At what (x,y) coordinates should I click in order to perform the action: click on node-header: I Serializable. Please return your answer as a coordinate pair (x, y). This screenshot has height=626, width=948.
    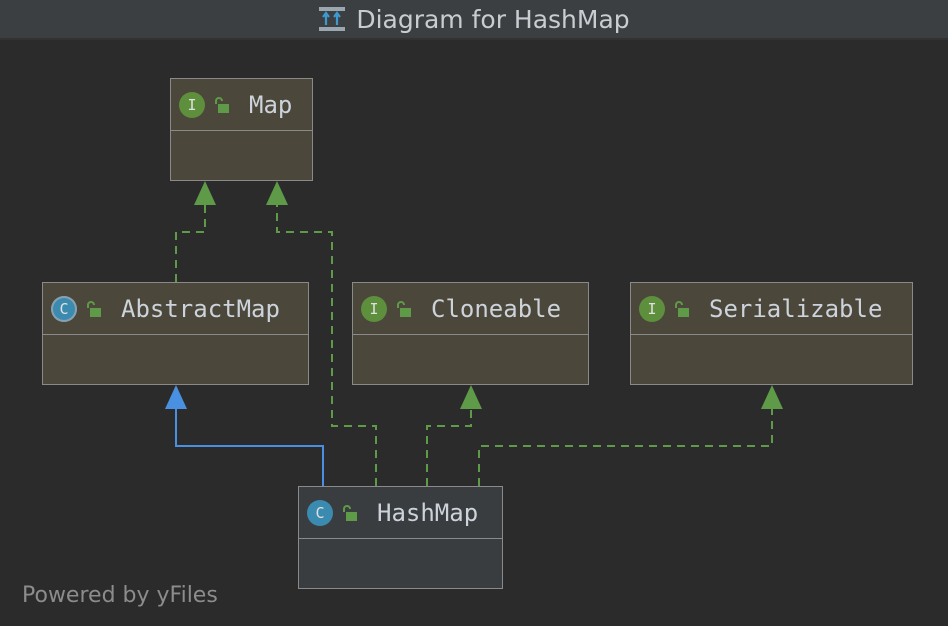
    Looking at the image, I should click on (771, 309).